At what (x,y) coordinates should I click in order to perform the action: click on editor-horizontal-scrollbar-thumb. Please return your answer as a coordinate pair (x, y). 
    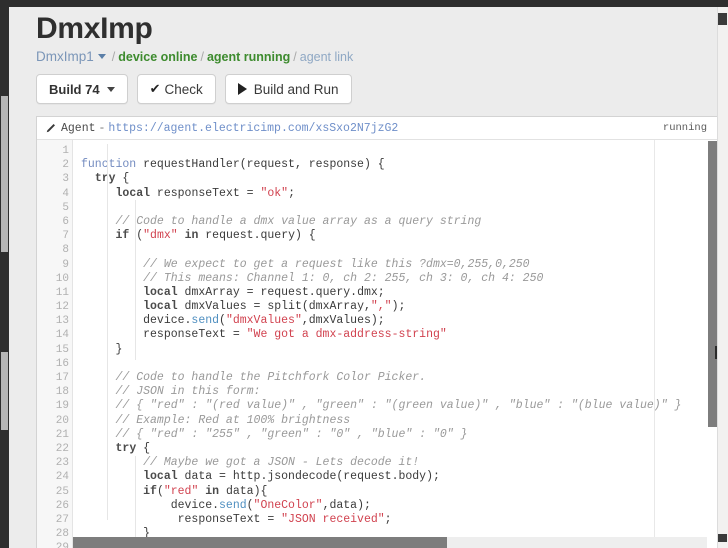
    Looking at the image, I should click on (260, 542).